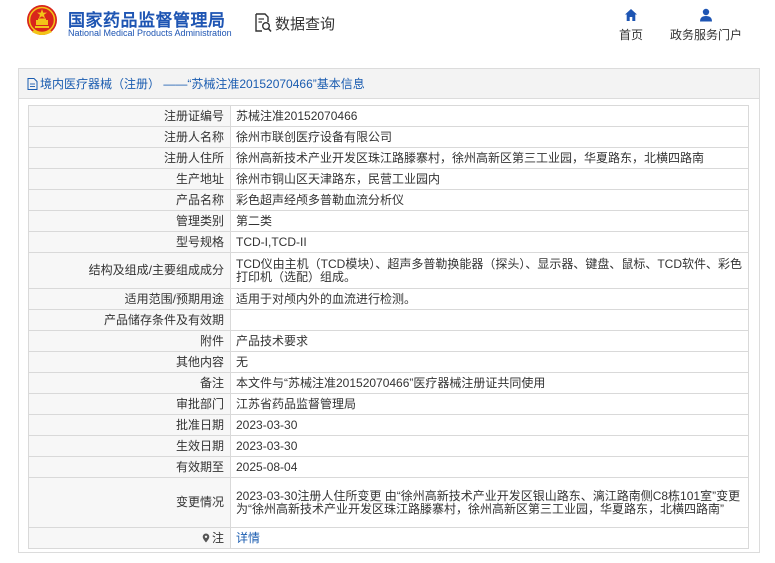  I want to click on table-row: 批准日期 2023-03-30, so click(388, 425).